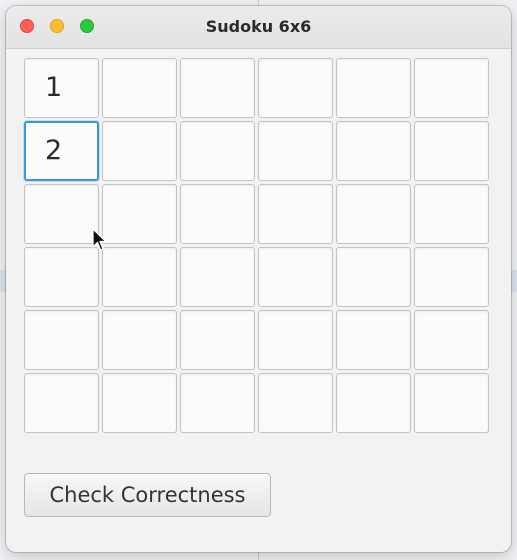 The height and width of the screenshot is (560, 517). What do you see at coordinates (217, 403) in the screenshot?
I see `cell-r6c3` at bounding box center [217, 403].